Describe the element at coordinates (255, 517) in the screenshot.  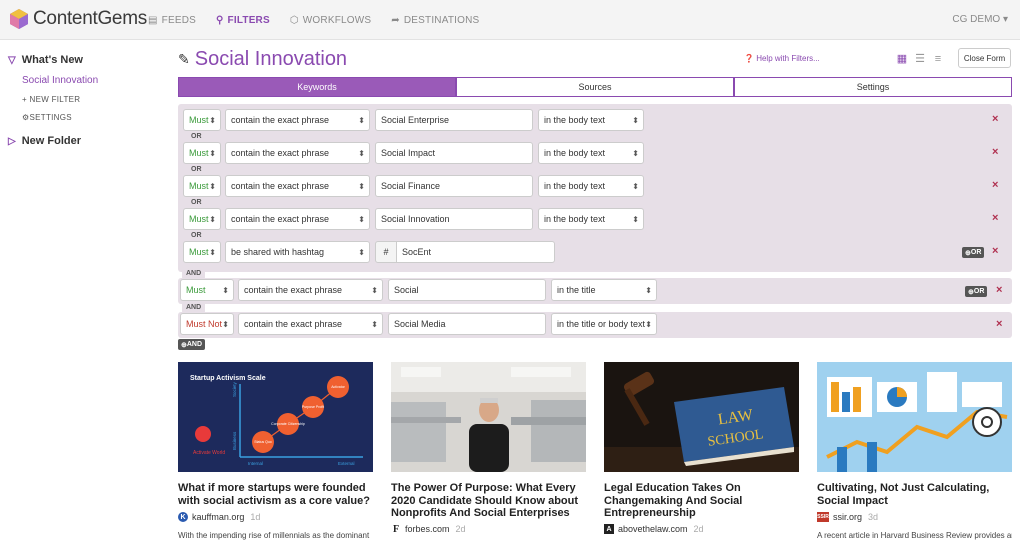
I see `article-age: 1d` at that location.